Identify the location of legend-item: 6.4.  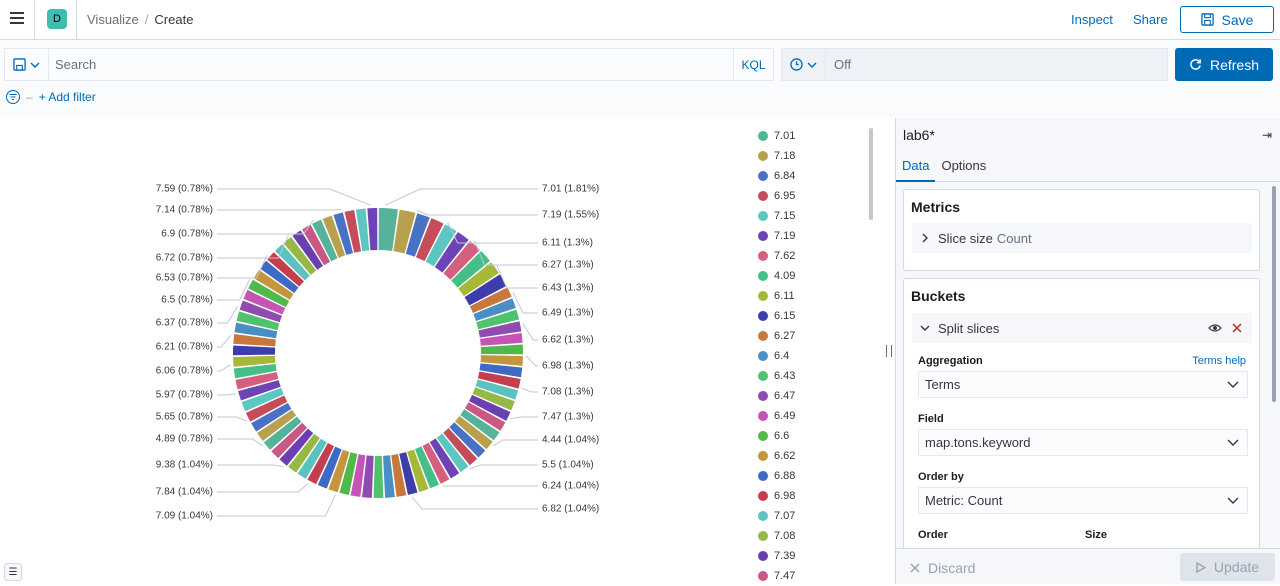
(776, 356).